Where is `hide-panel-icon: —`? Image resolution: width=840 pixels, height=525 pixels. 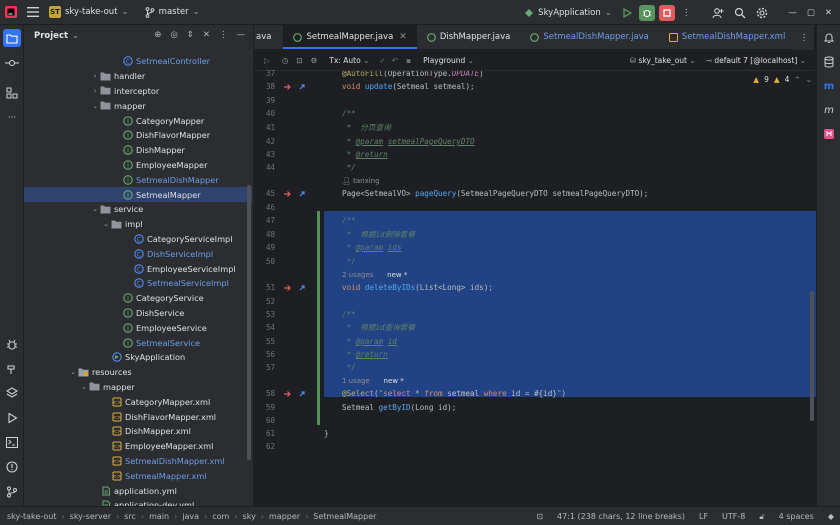 hide-panel-icon: — is located at coordinates (241, 35).